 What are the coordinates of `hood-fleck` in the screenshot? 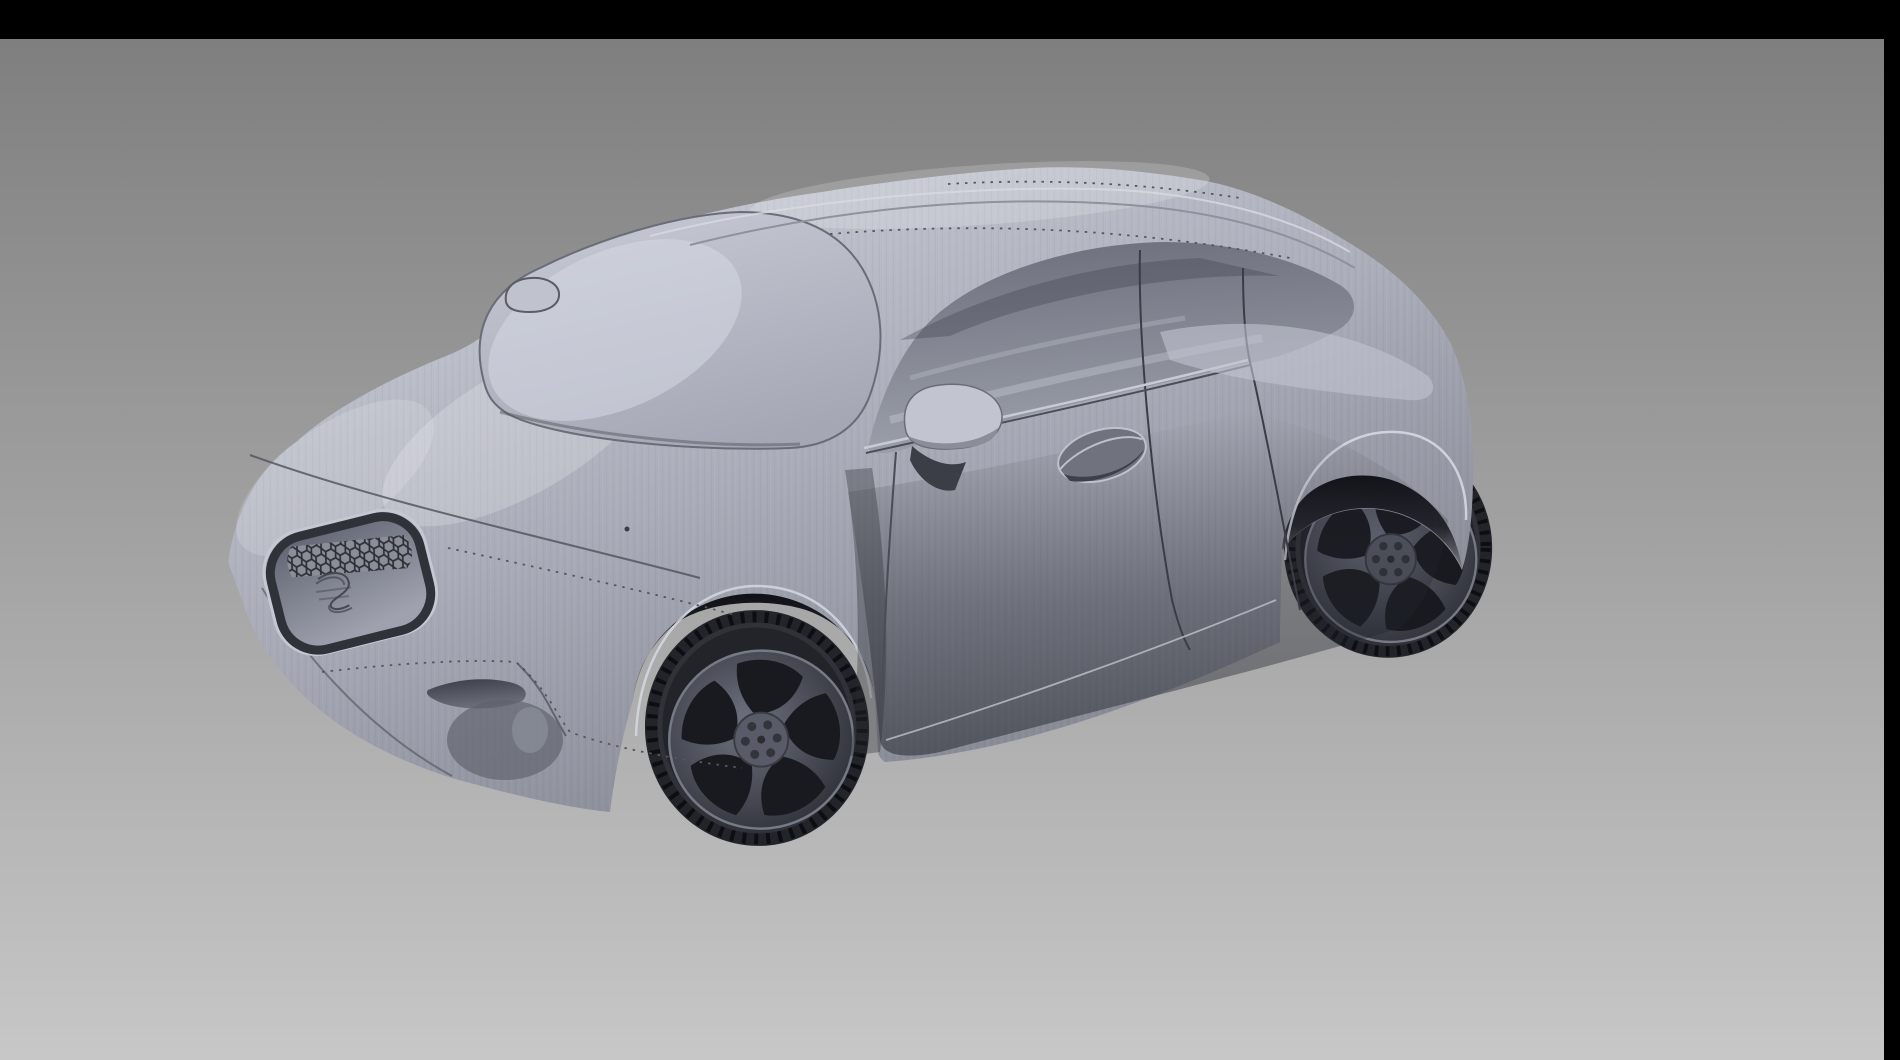 It's located at (627, 529).